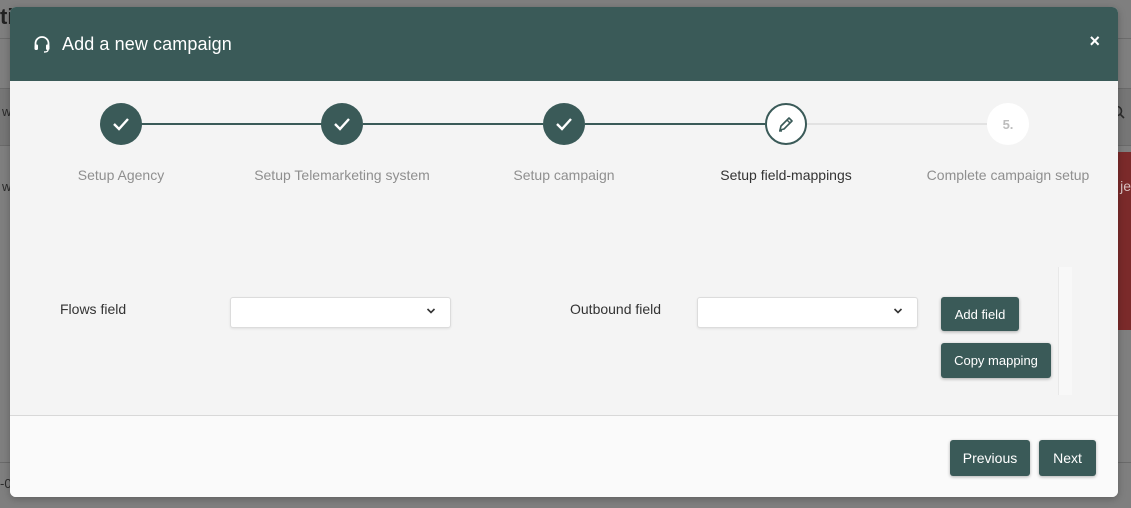 The image size is (1131, 508). Describe the element at coordinates (147, 43) in the screenshot. I see `modal-title: Add a new campaign` at that location.